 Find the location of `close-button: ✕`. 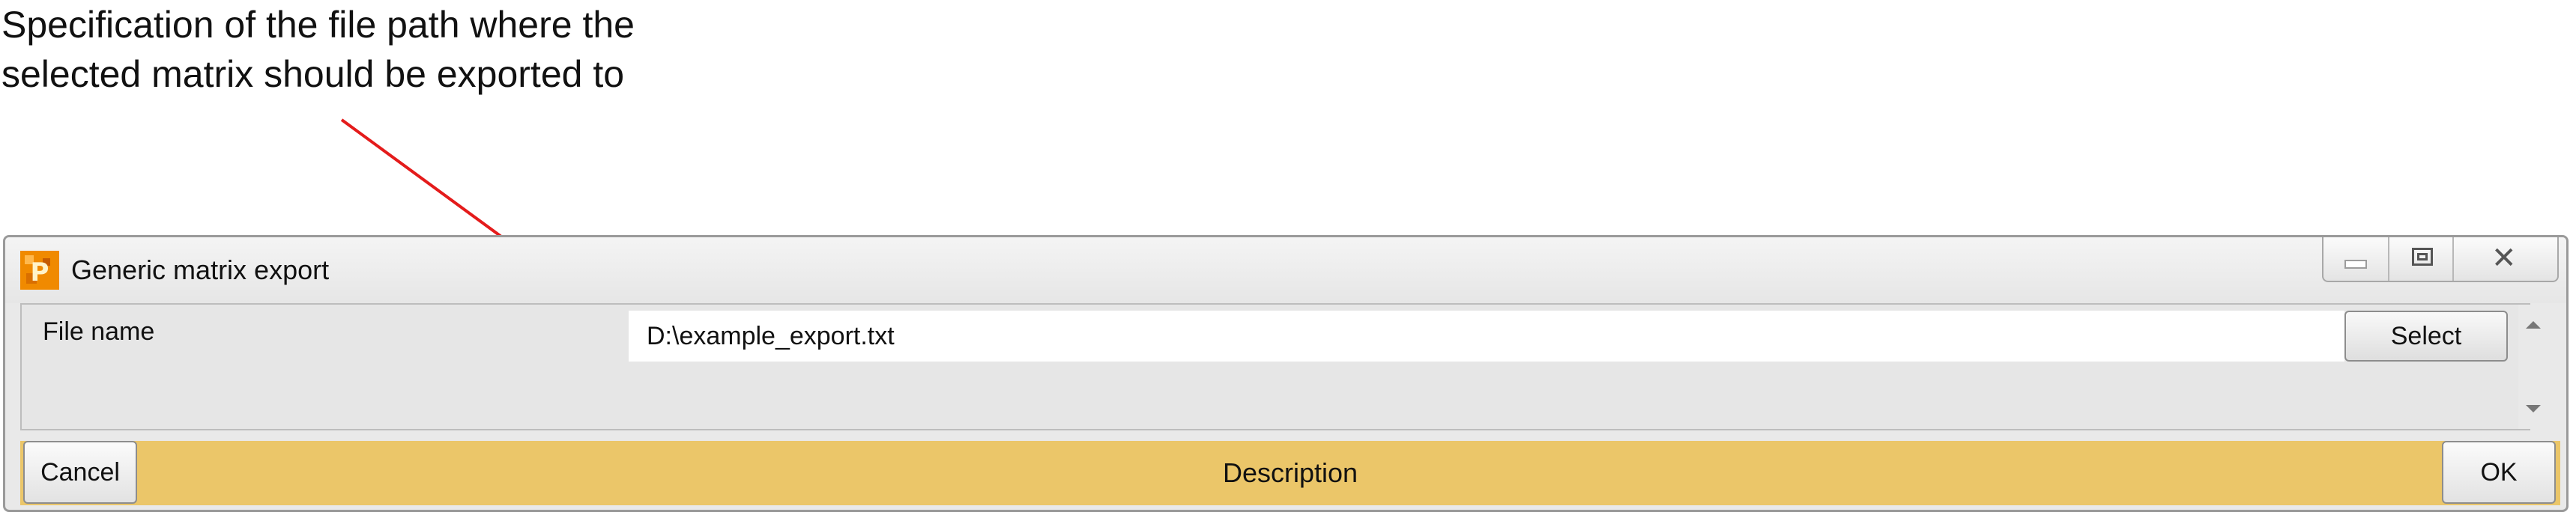

close-button: ✕ is located at coordinates (2504, 259).